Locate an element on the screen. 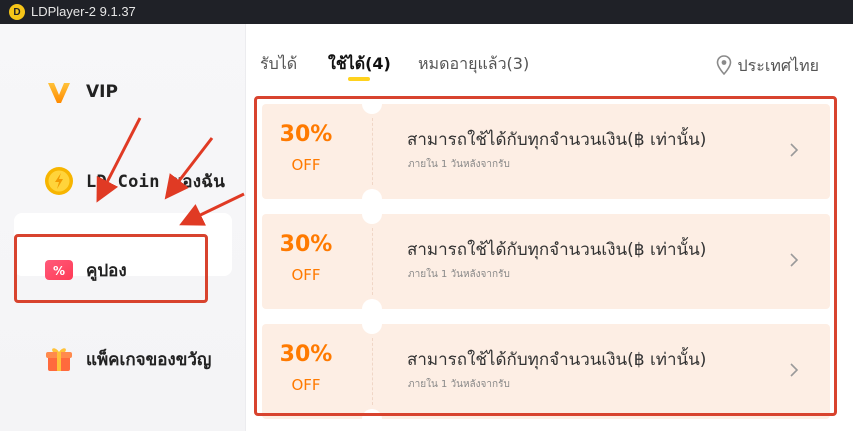 Image resolution: width=853 pixels, height=431 pixels. gift-icon is located at coordinates (59, 359).